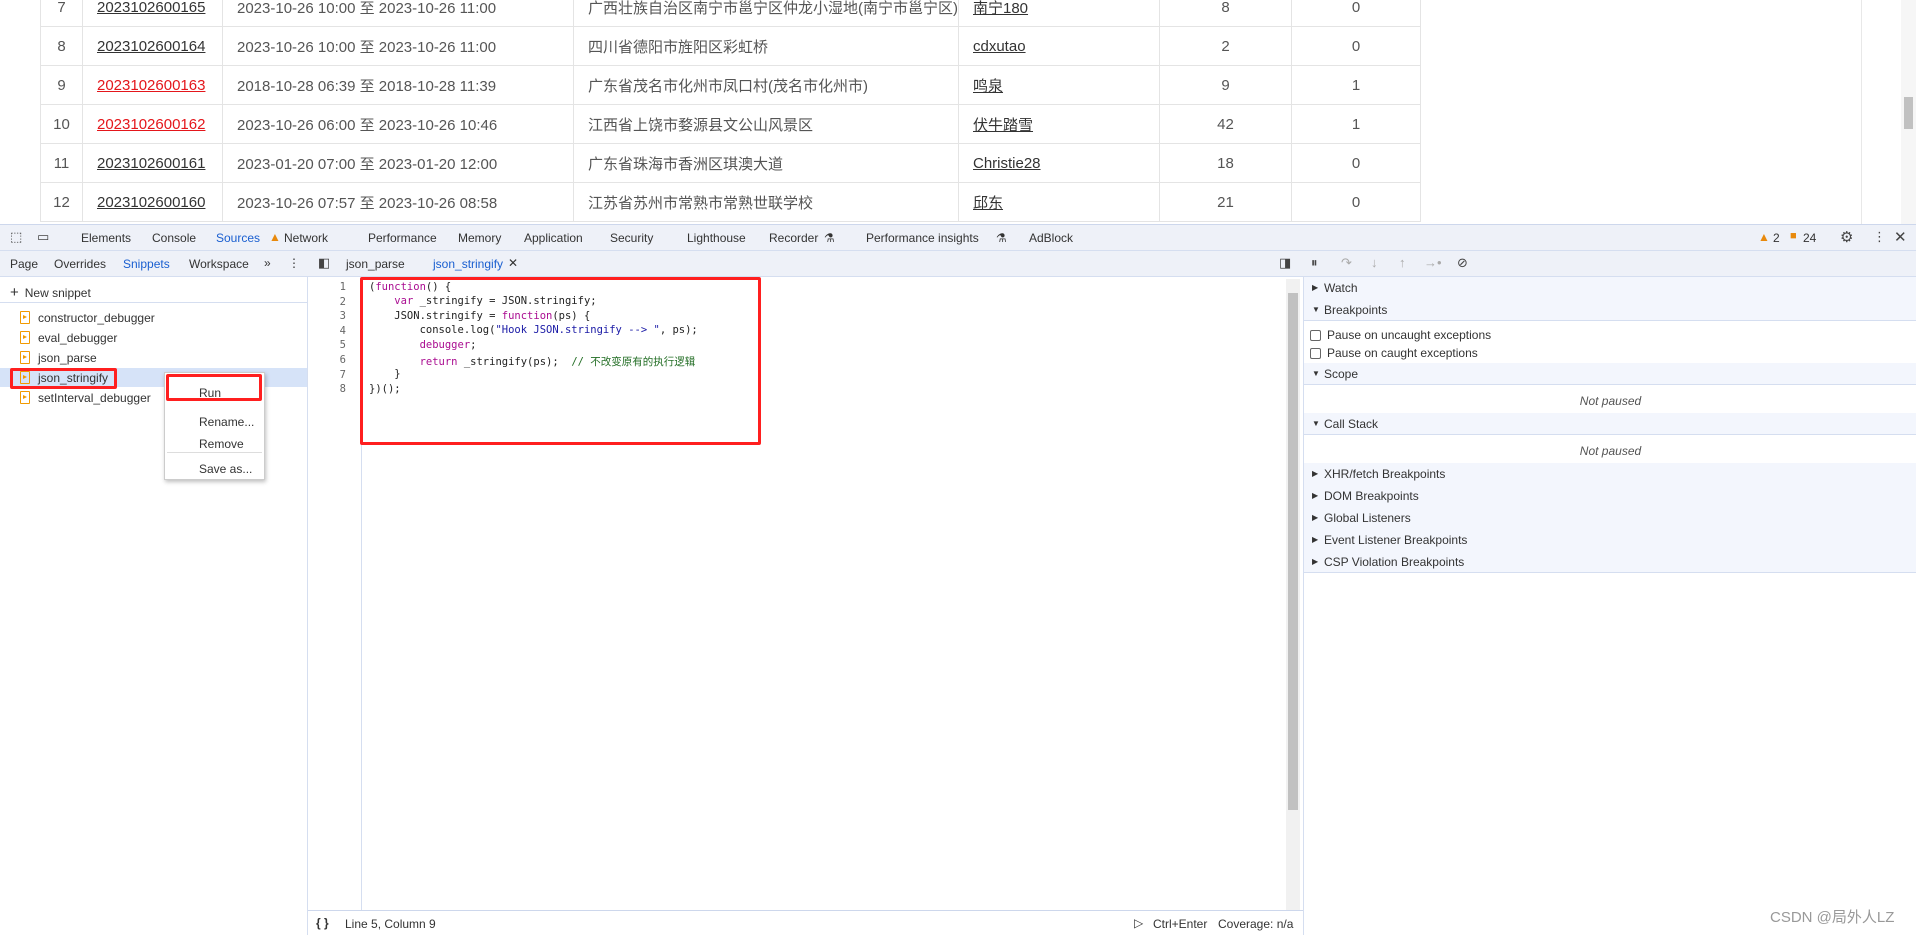  Describe the element at coordinates (829, 238) in the screenshot. I see `experiment-icon: ⚗` at that location.